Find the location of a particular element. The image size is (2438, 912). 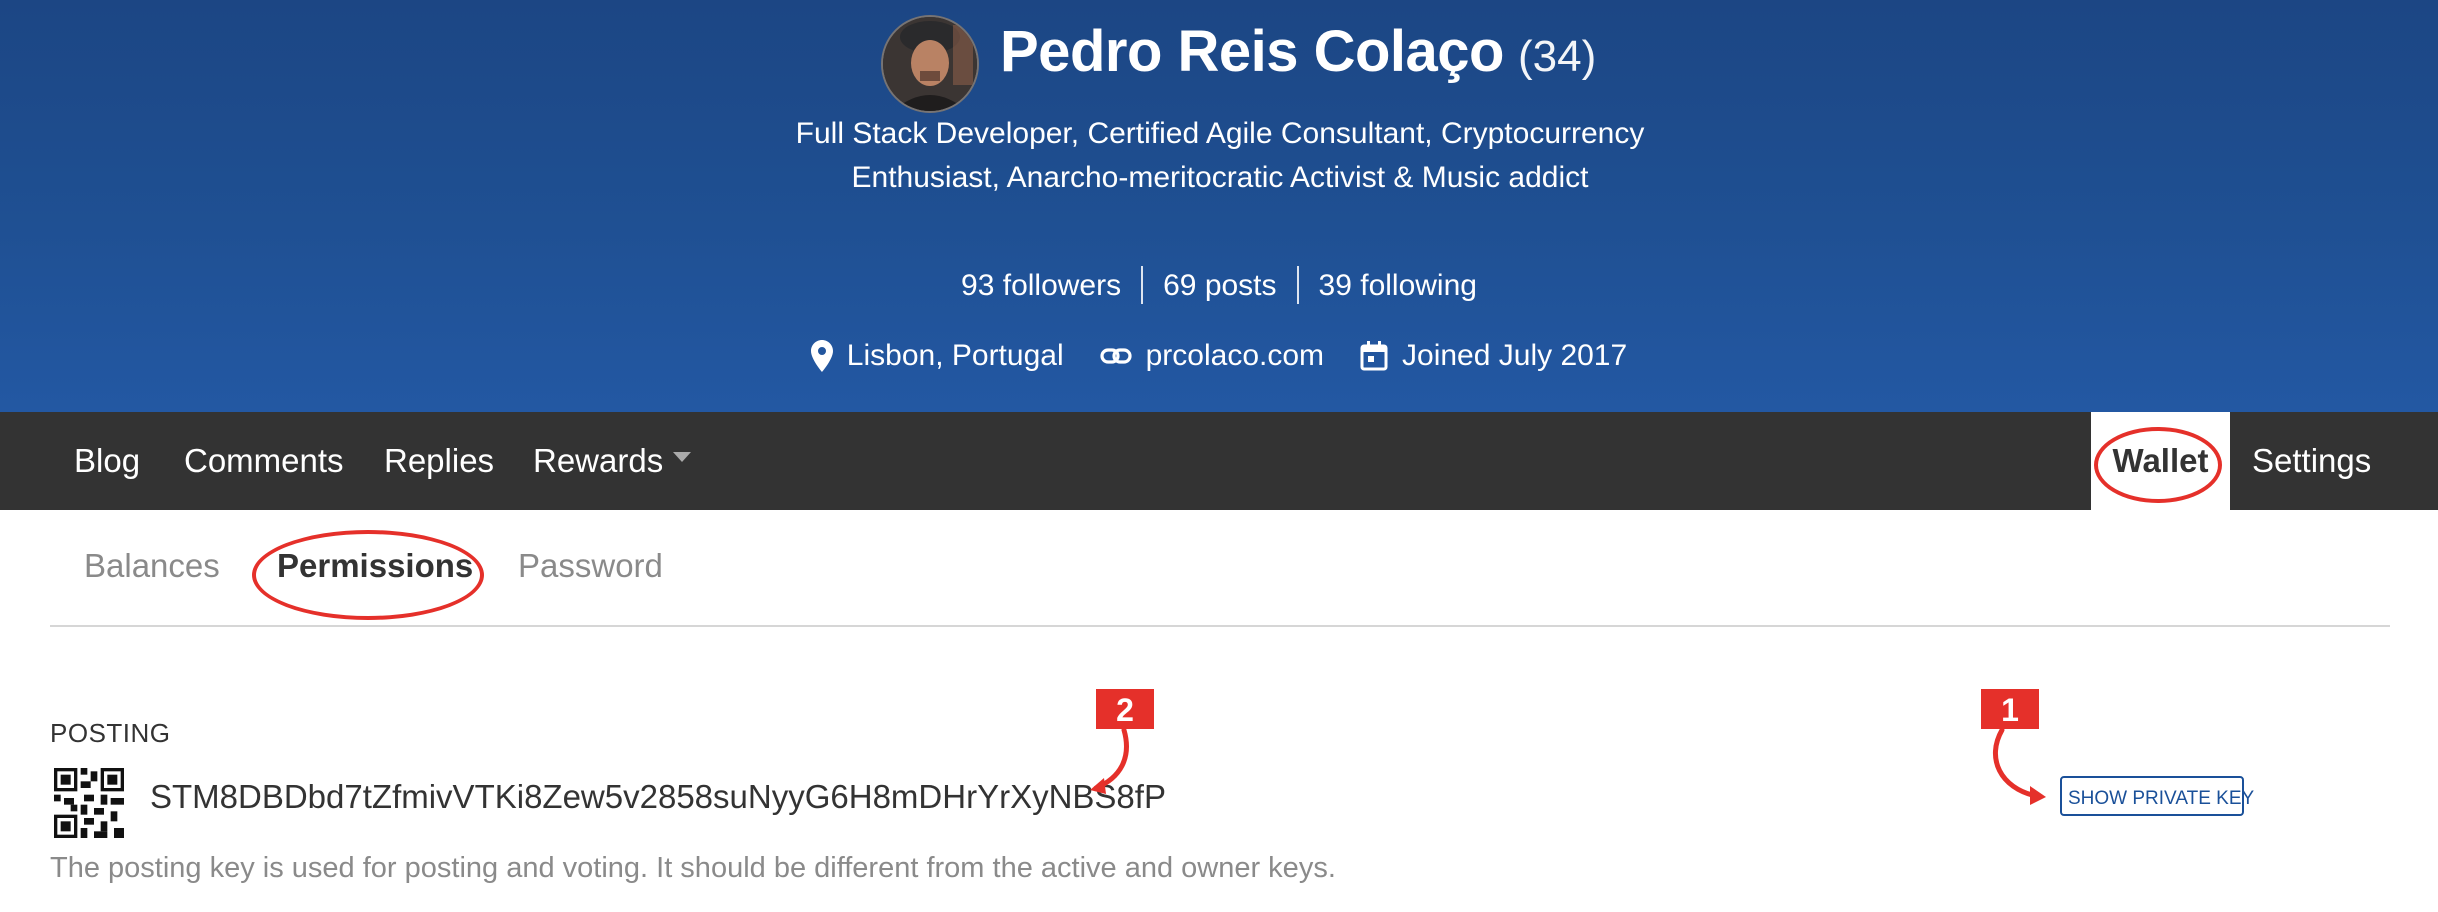

nav-rewards: Rewards is located at coordinates (612, 461).